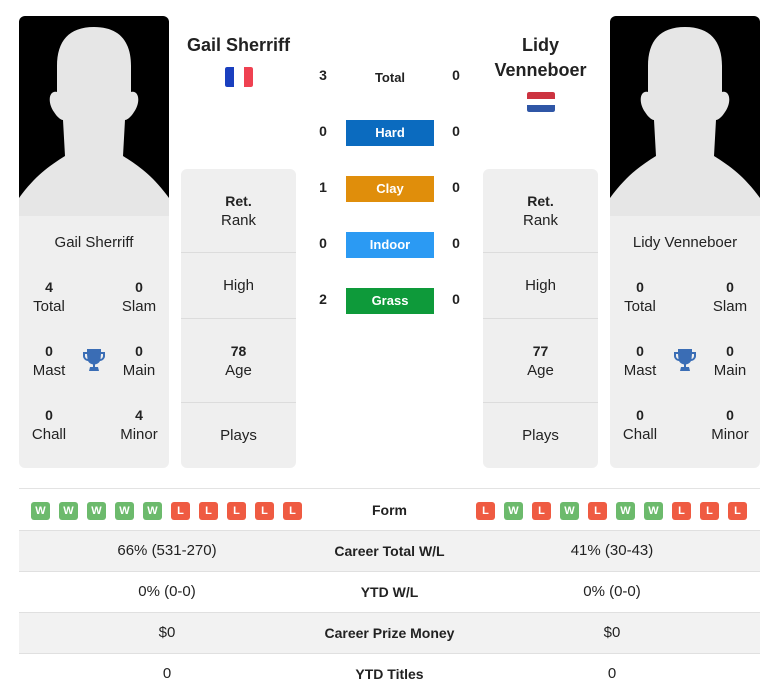  Describe the element at coordinates (239, 77) in the screenshot. I see `player1-flag-france` at that location.